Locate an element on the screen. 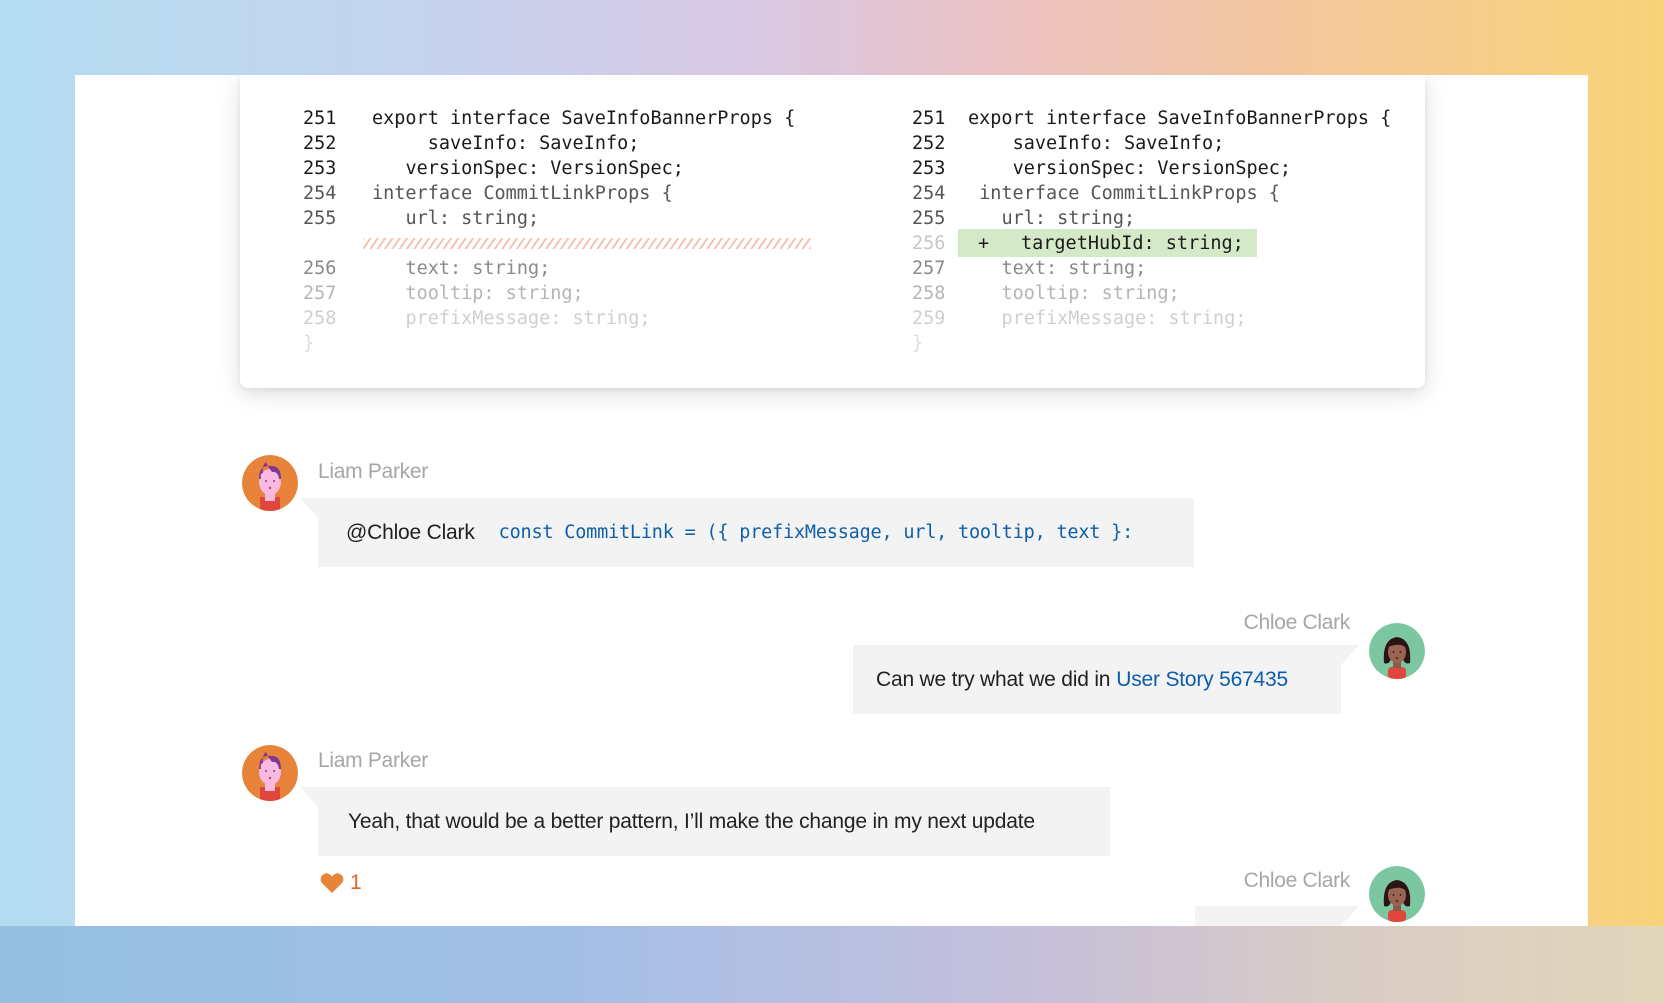 The width and height of the screenshot is (1664, 1003). code-text: targetHubId: string; is located at coordinates (1132, 243).